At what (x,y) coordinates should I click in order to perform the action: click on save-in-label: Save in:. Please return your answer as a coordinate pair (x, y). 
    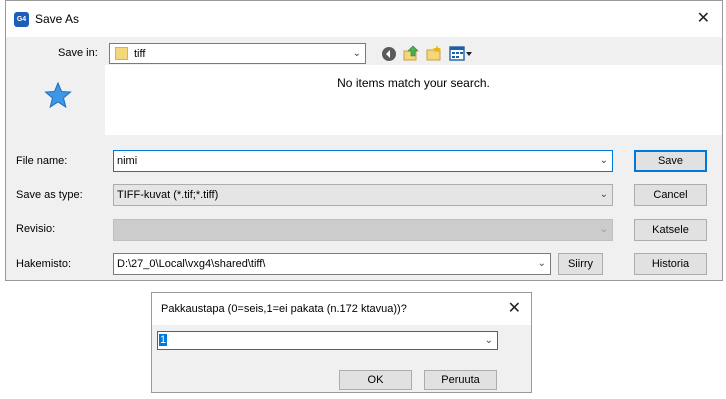
    Looking at the image, I should click on (78, 53).